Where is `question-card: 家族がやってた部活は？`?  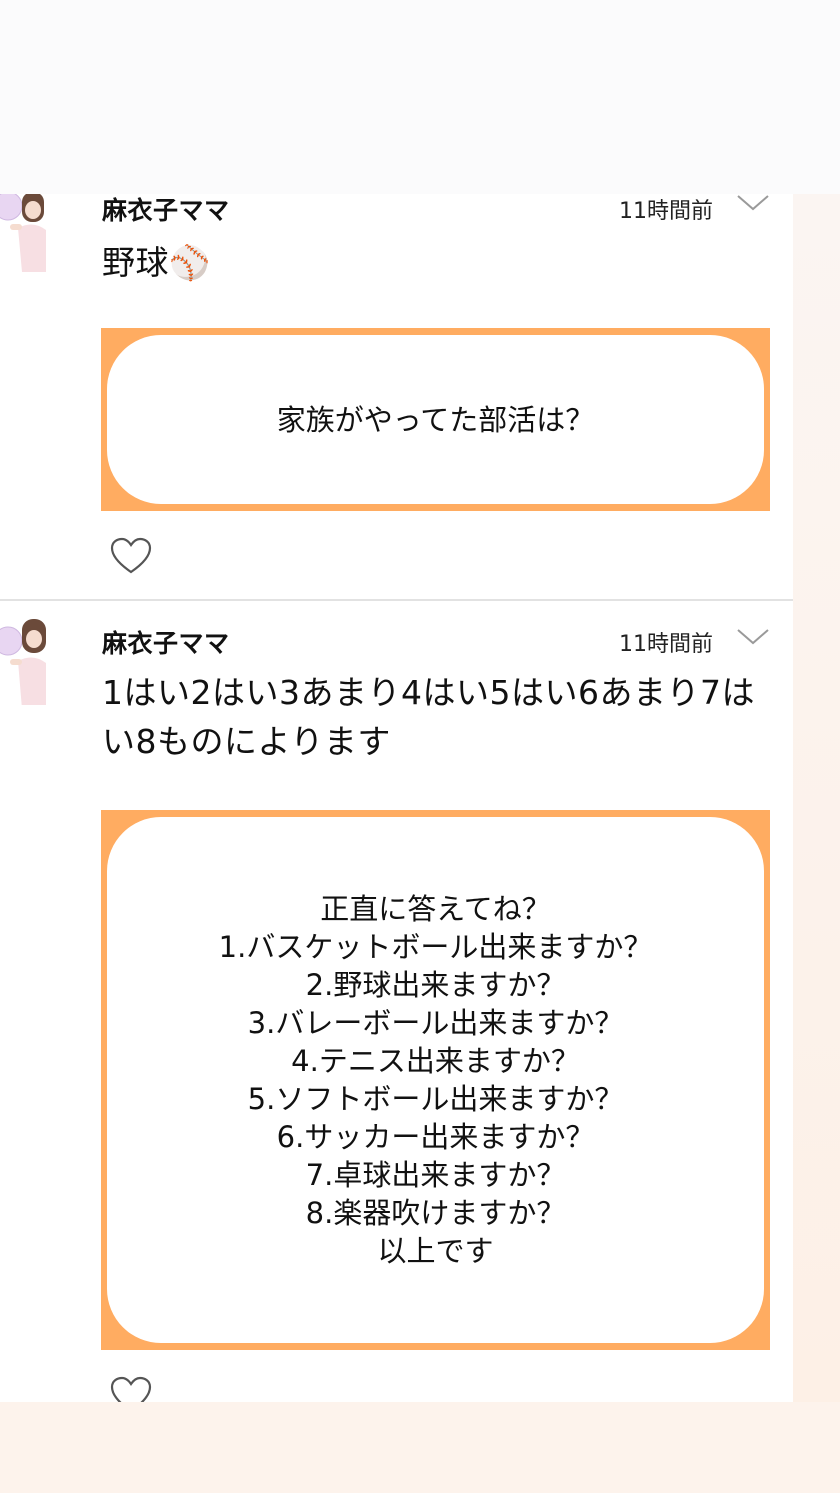
question-card: 家族がやってた部活は？ is located at coordinates (435, 419).